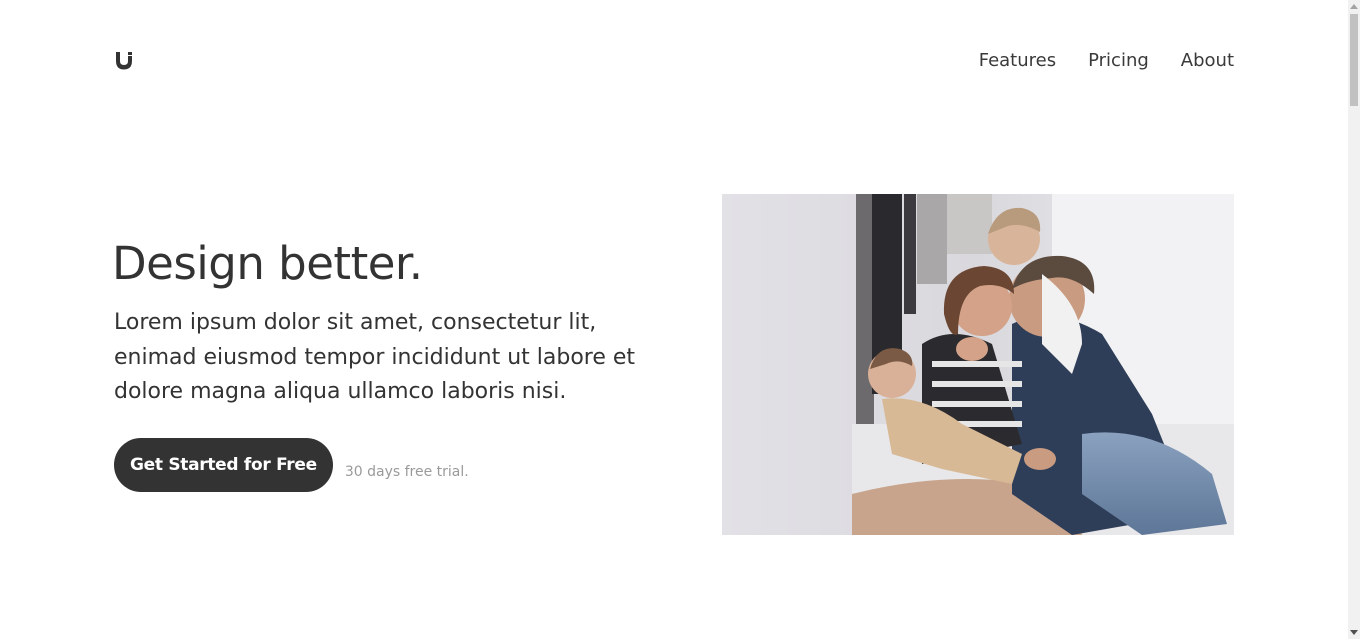 This screenshot has height=639, width=1360. I want to click on brand-logo-icon, so click(124, 61).